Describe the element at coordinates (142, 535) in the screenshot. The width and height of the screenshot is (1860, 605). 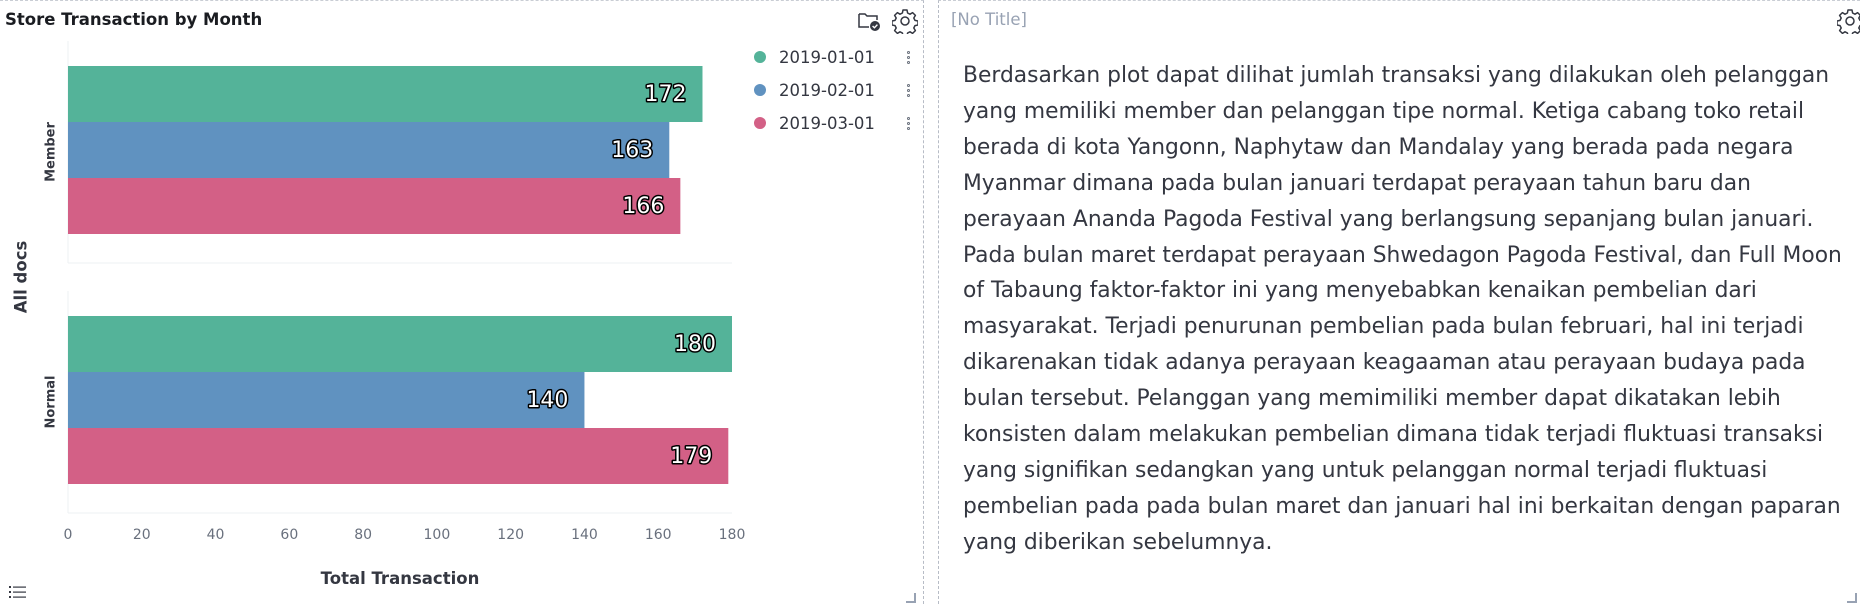
I see `tick-label: 20` at that location.